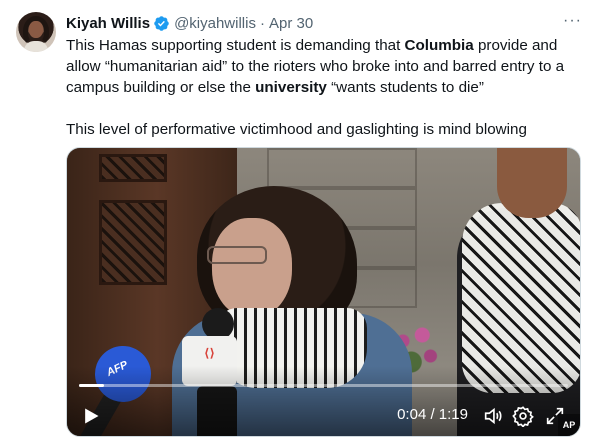  I want to click on woman-glasses, so click(237, 255).